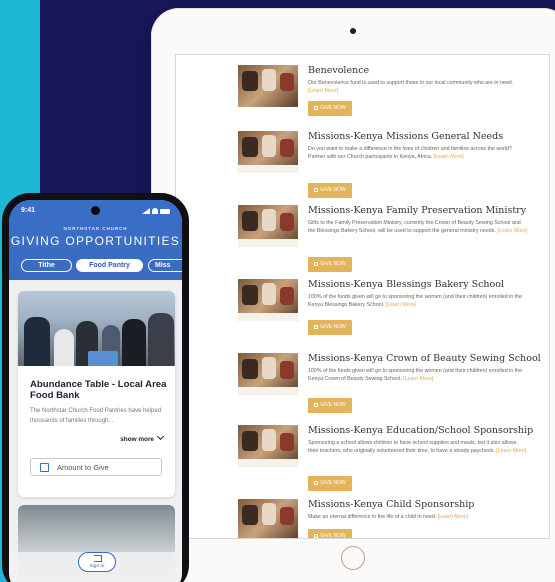  I want to click on status-icons, so click(156, 211).